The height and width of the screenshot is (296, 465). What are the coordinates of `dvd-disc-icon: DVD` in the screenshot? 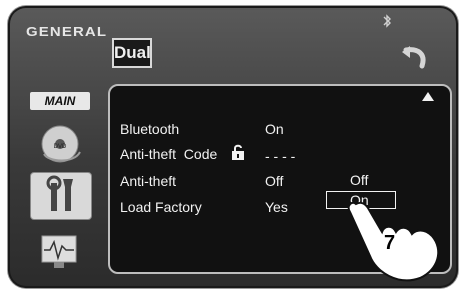 It's located at (60, 148).